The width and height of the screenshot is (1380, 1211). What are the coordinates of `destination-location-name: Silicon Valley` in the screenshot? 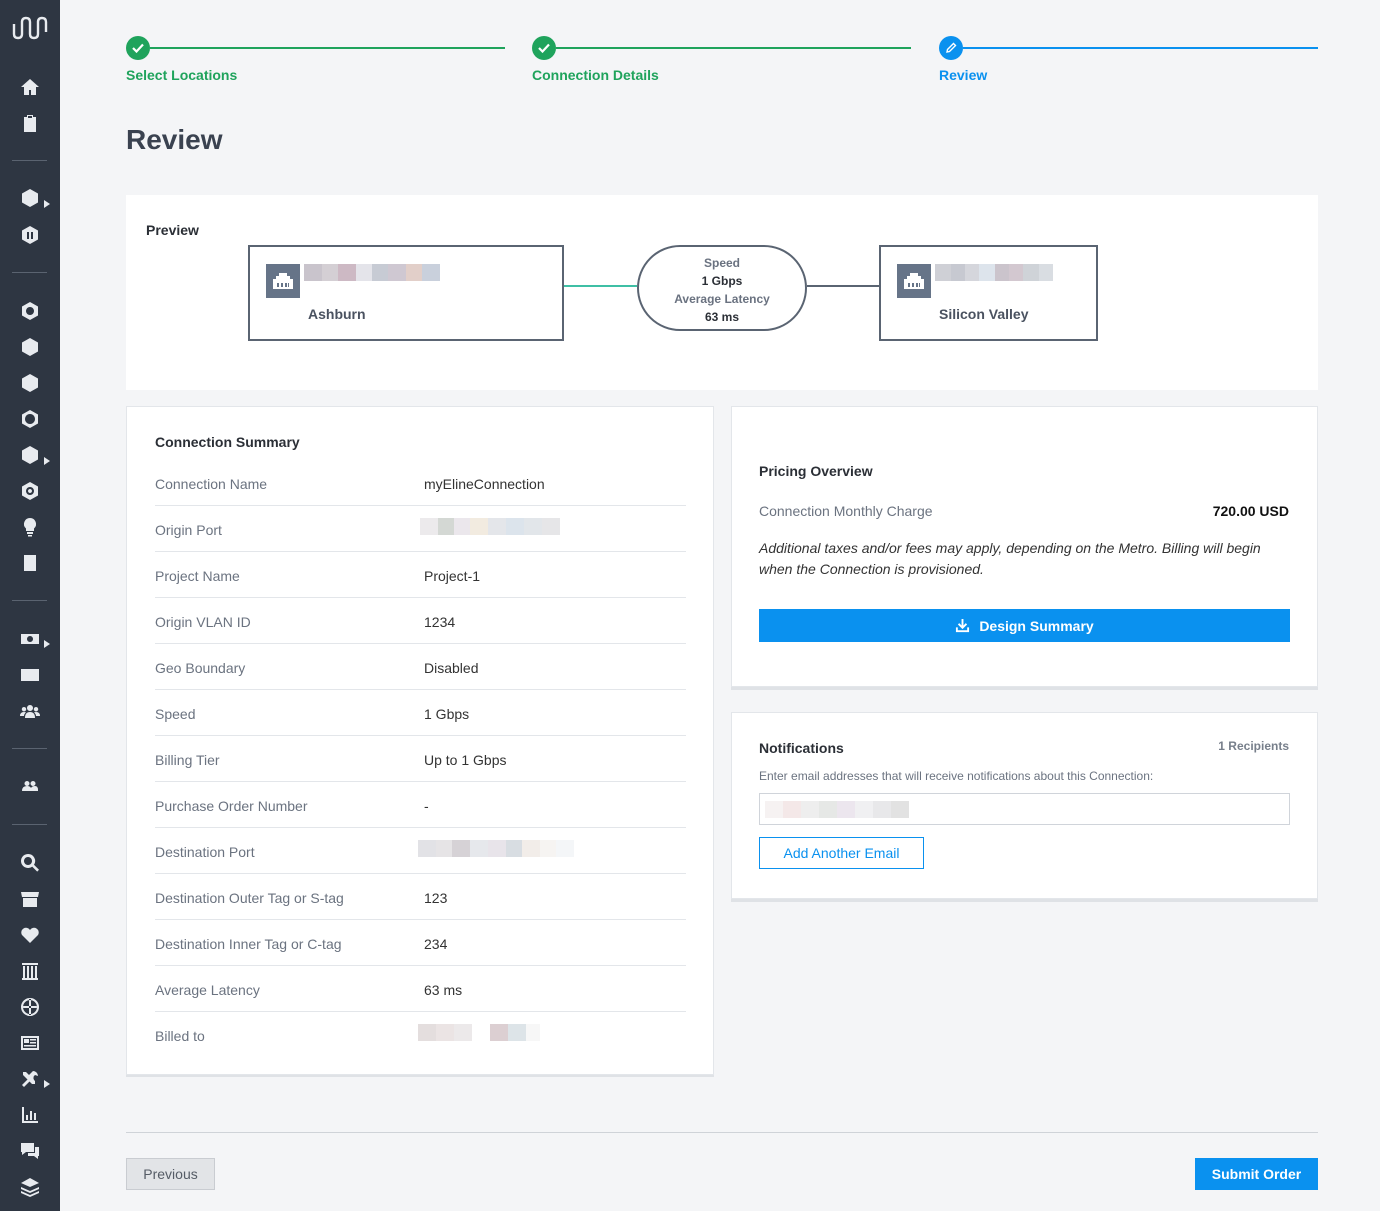 It's located at (984, 314).